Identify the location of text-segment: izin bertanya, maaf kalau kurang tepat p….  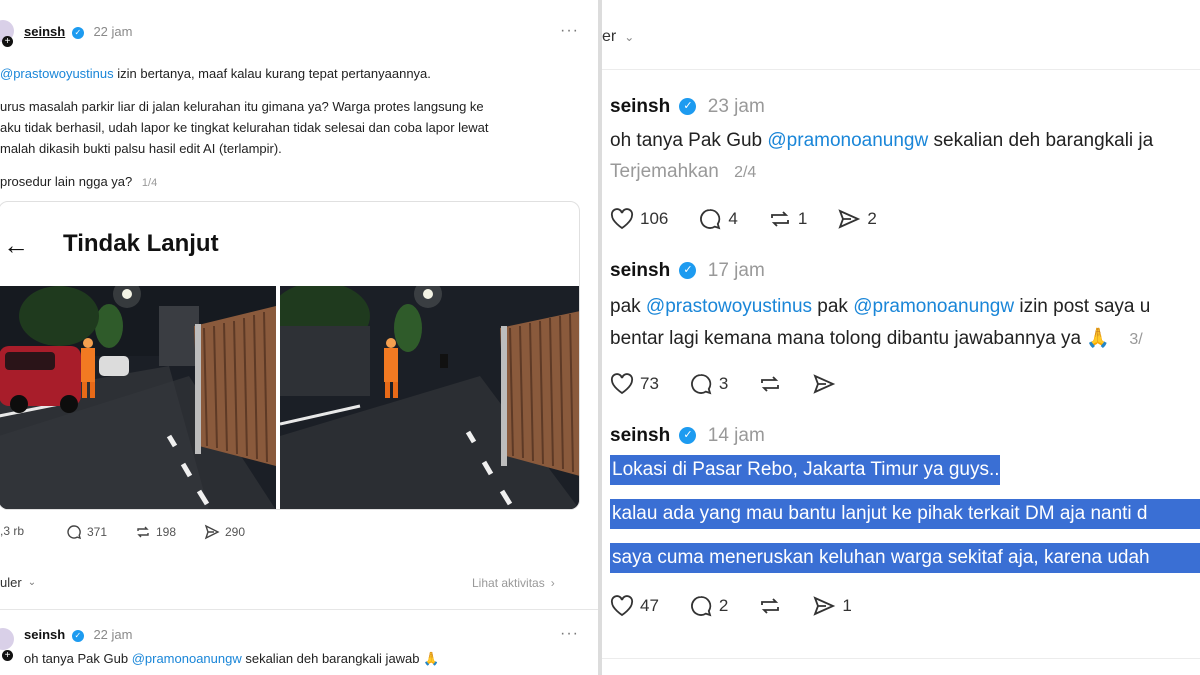
(272, 73).